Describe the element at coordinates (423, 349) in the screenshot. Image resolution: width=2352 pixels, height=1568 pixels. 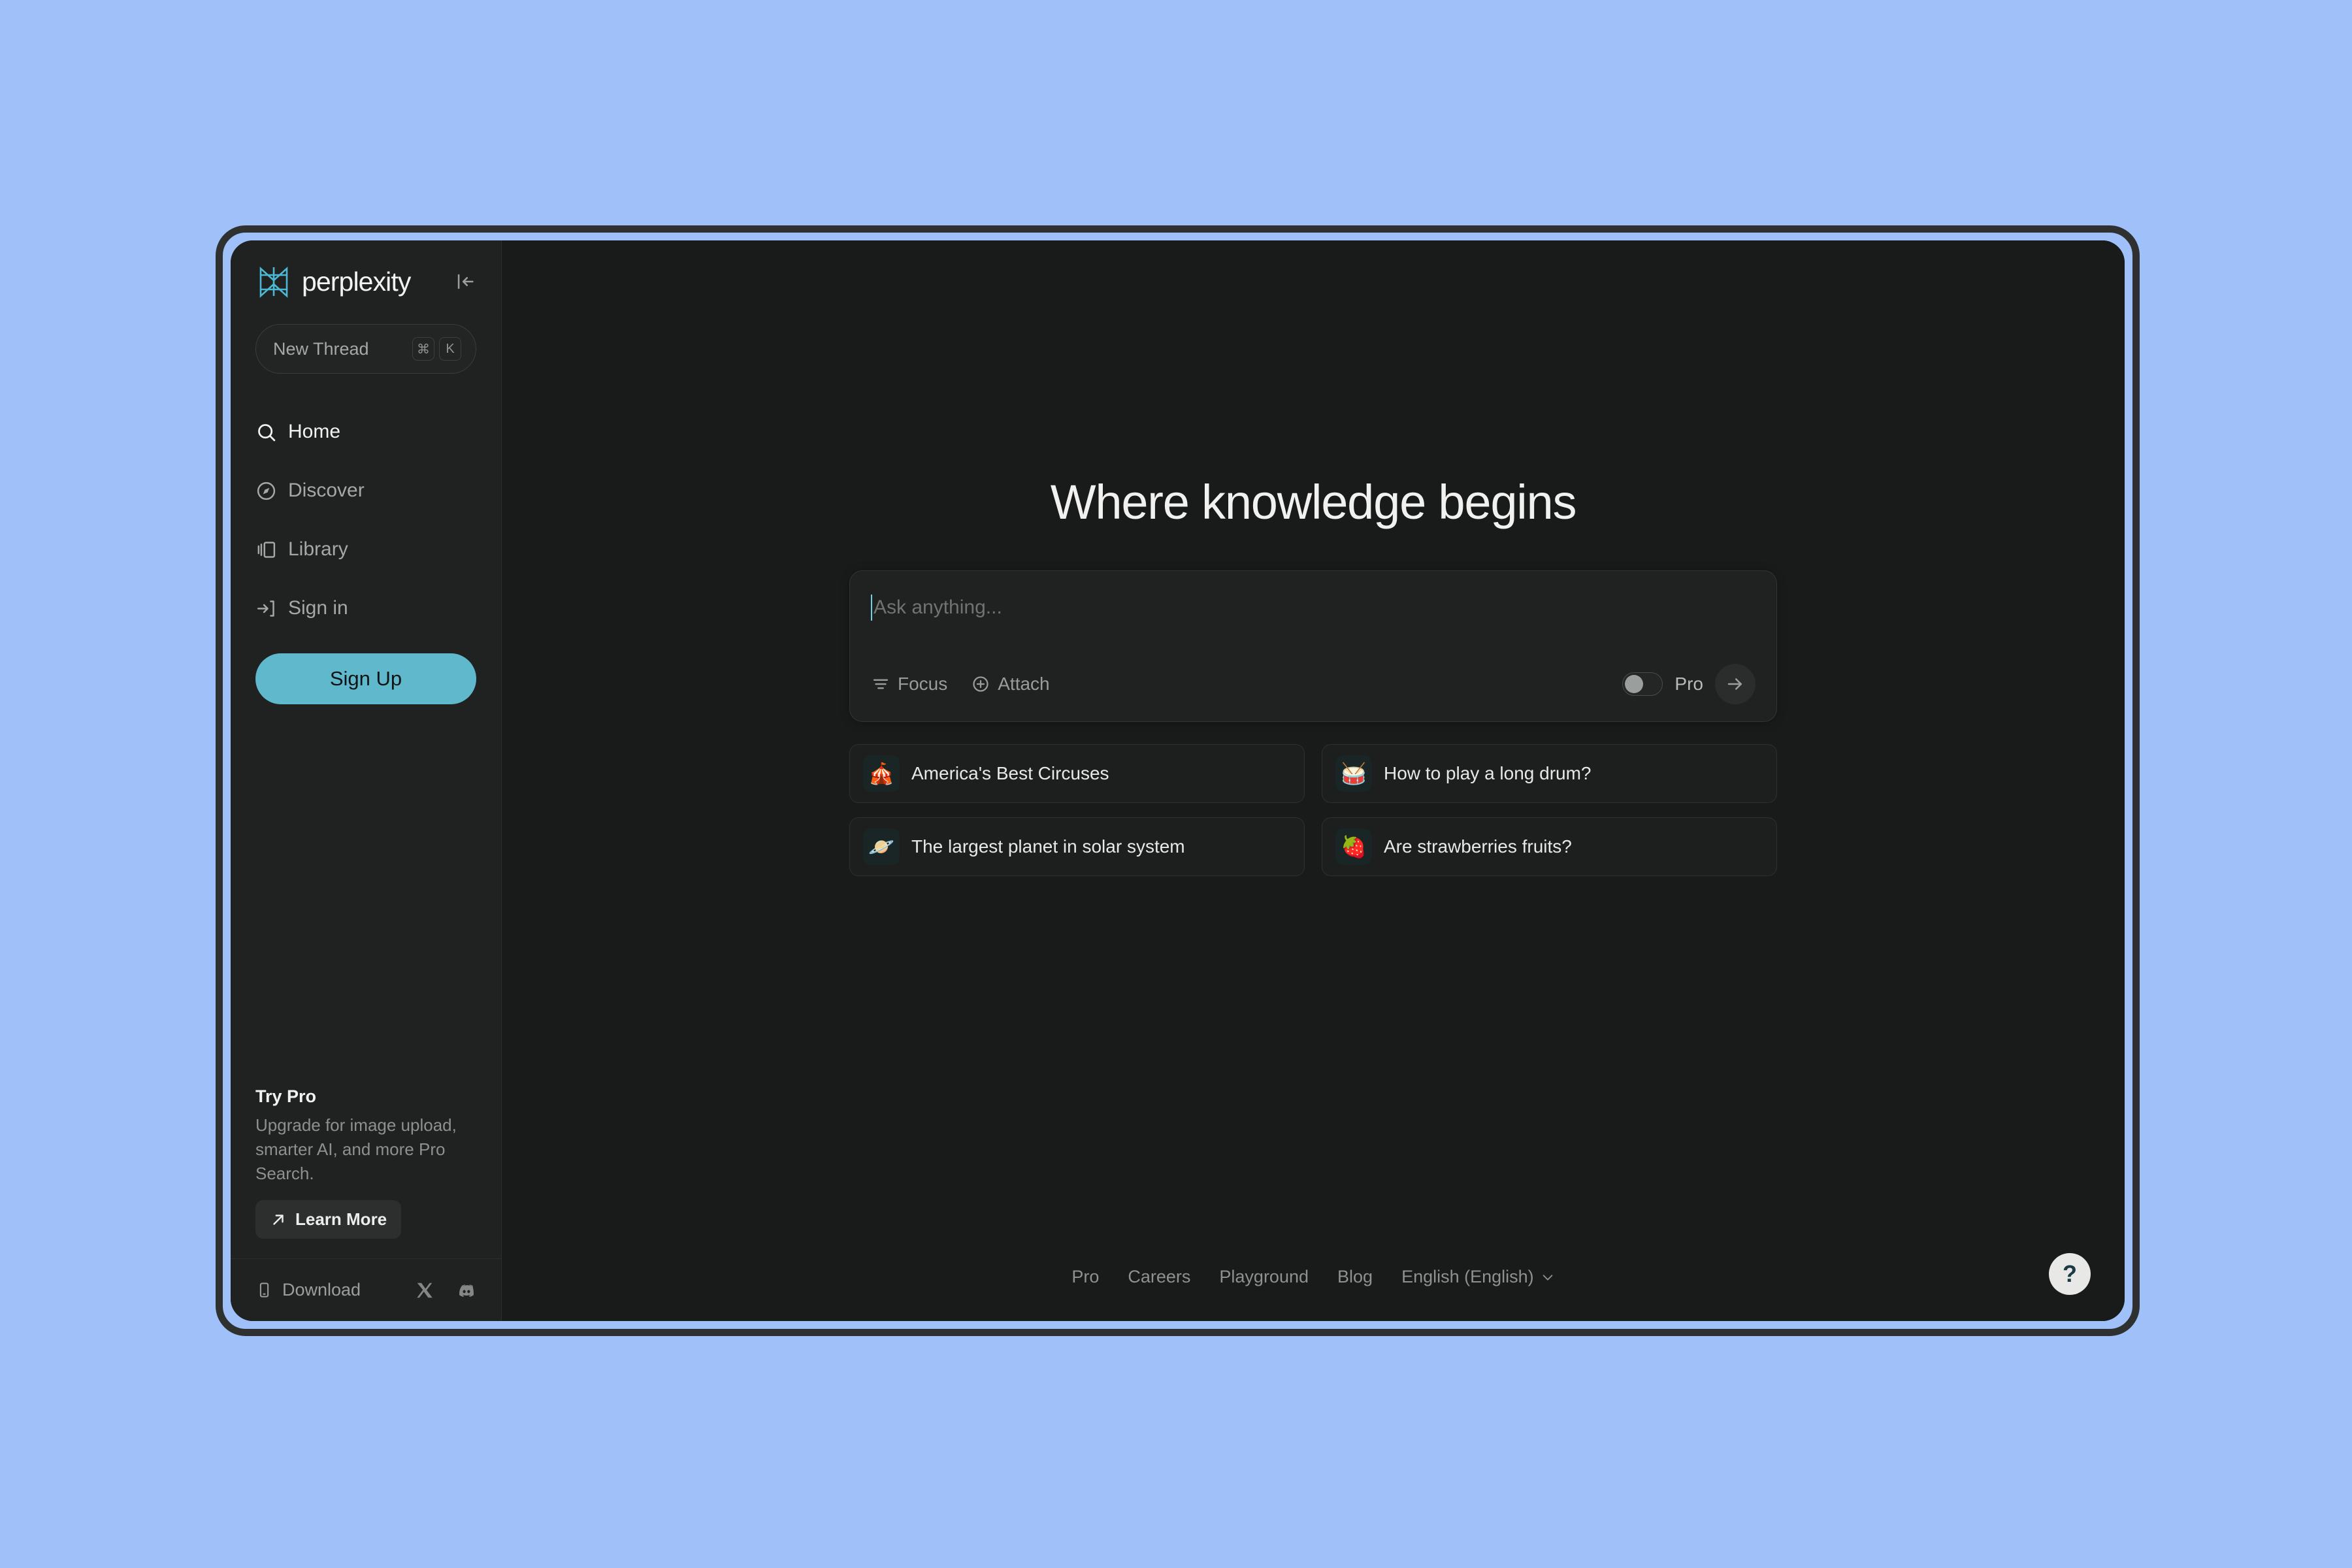
I see `shortcut-modifier-key: ⌘` at that location.